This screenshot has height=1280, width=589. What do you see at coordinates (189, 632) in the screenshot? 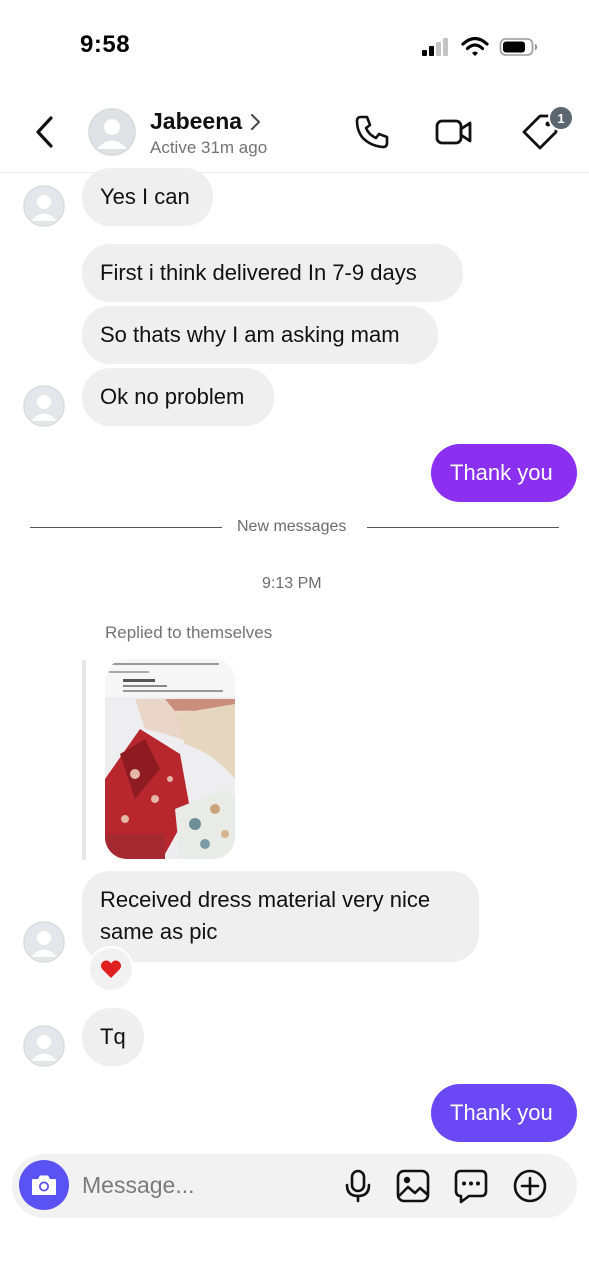
I see `reply-context-label: Replied to themselves` at bounding box center [189, 632].